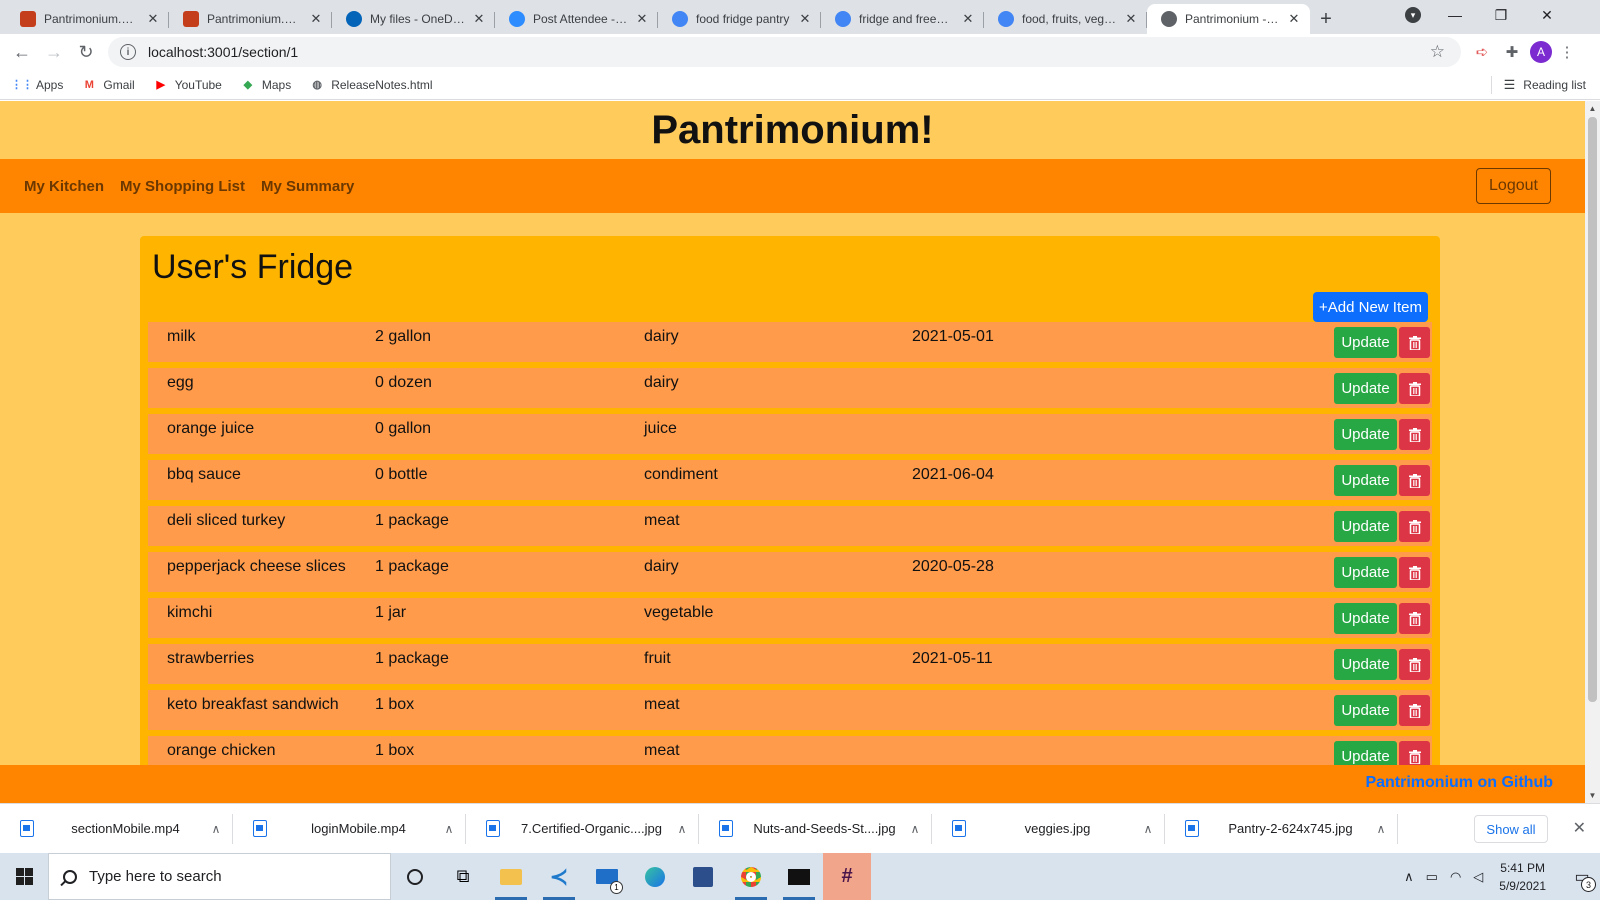 The height and width of the screenshot is (900, 1600). What do you see at coordinates (116, 829) in the screenshot?
I see `download-item: sectionMobile.mp4 ∧` at bounding box center [116, 829].